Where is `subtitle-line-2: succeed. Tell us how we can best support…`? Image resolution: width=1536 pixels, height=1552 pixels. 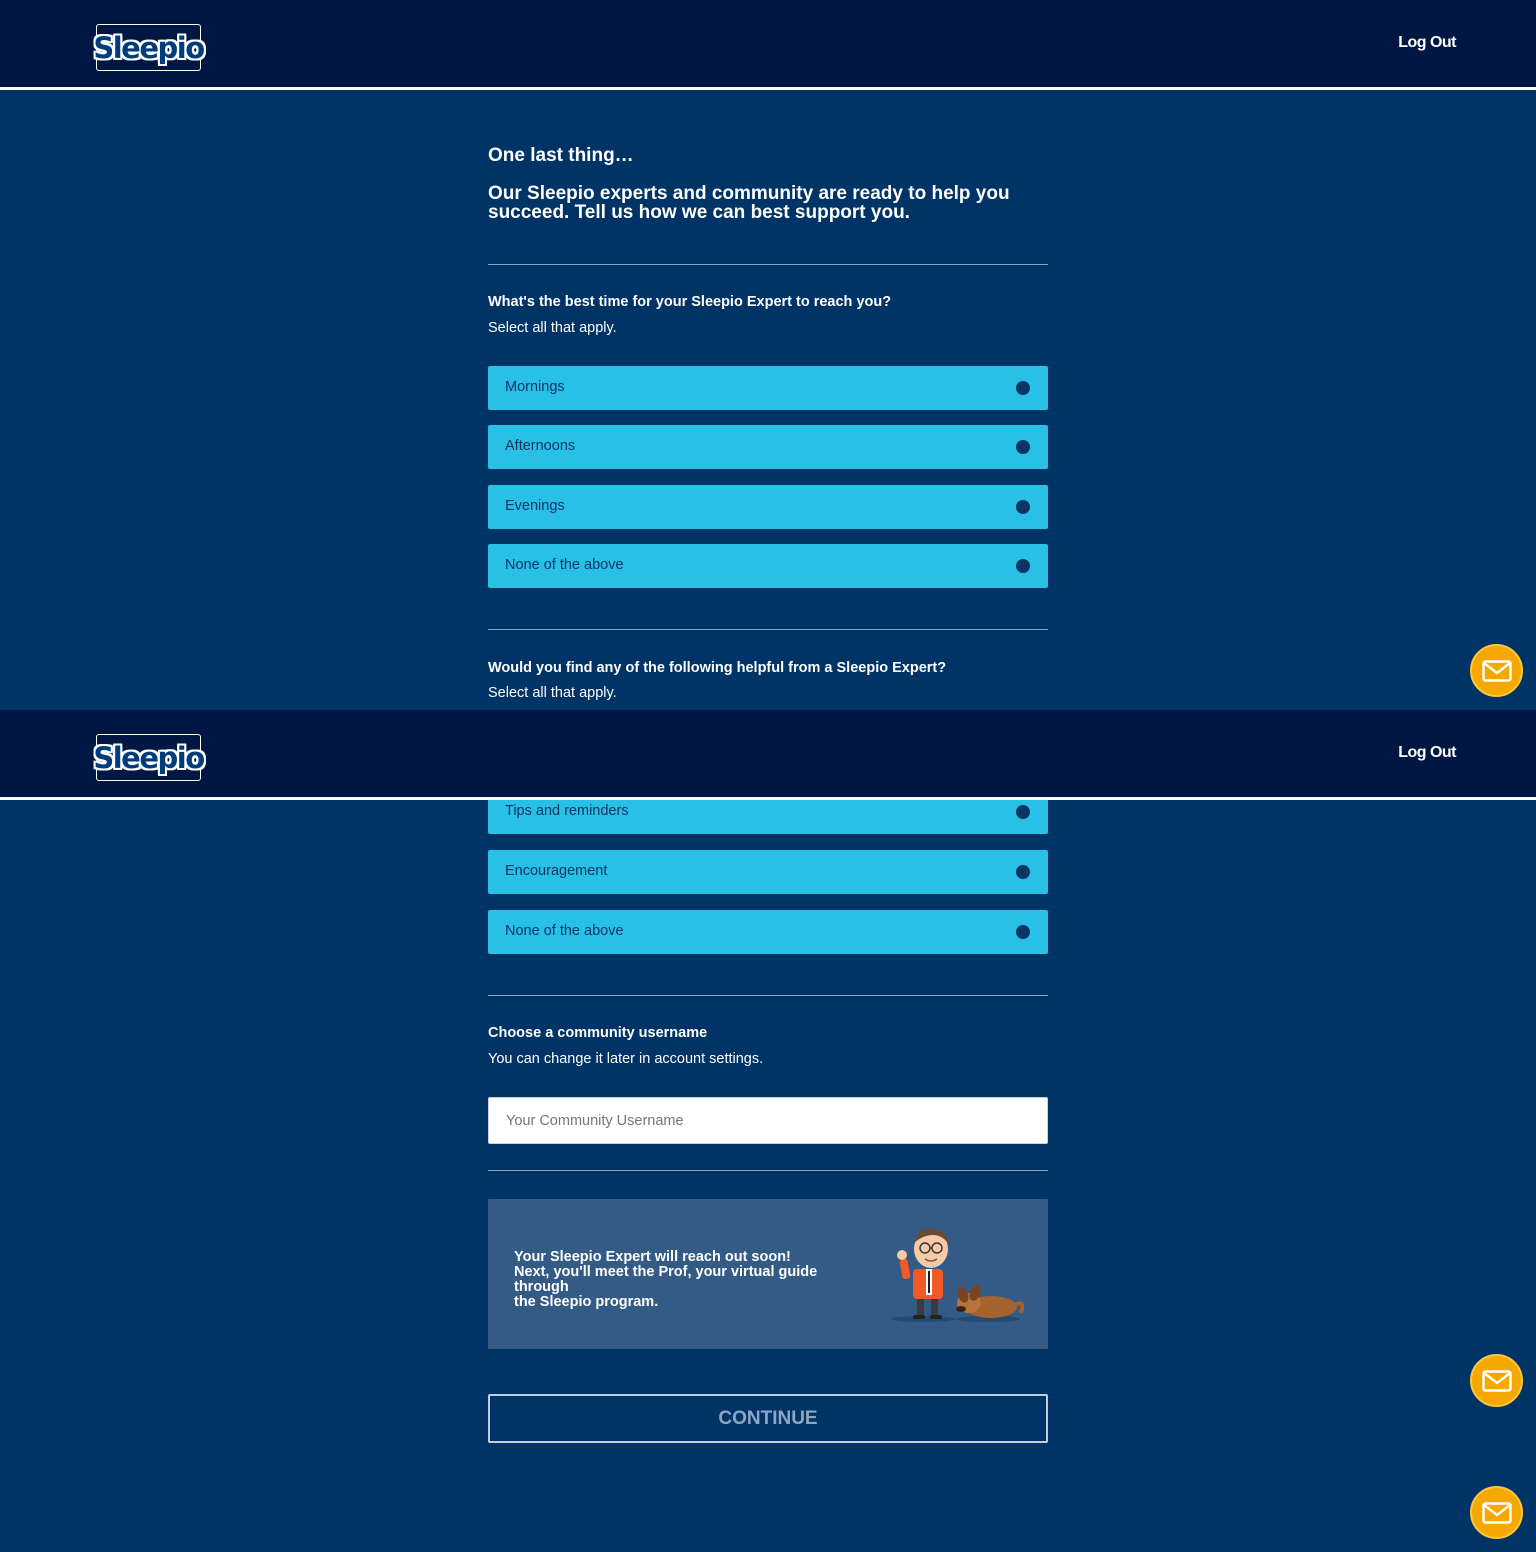 subtitle-line-2: succeed. Tell us how we can best support… is located at coordinates (699, 212).